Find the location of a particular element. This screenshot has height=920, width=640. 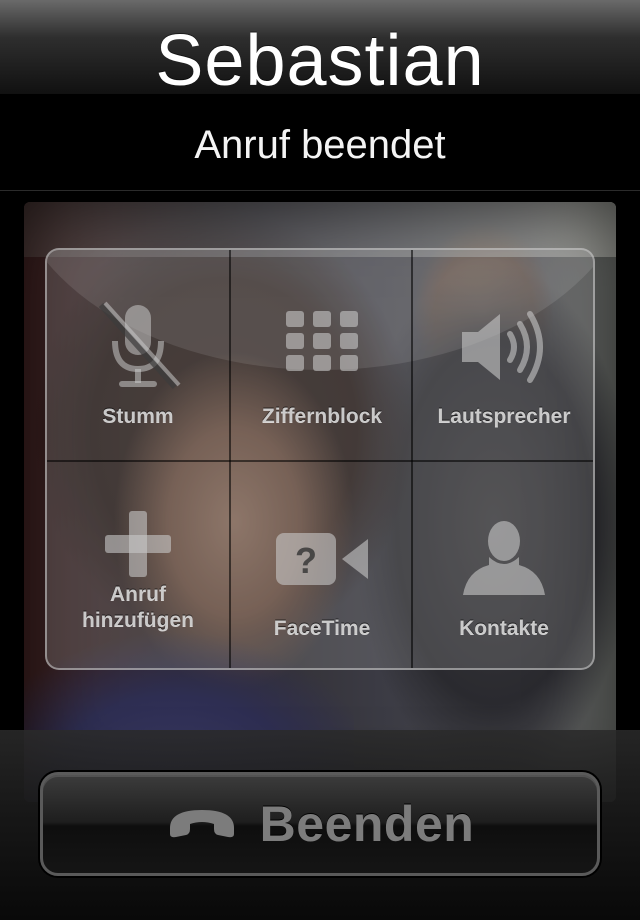

facetime-button: ? FaceTime is located at coordinates (322, 565).